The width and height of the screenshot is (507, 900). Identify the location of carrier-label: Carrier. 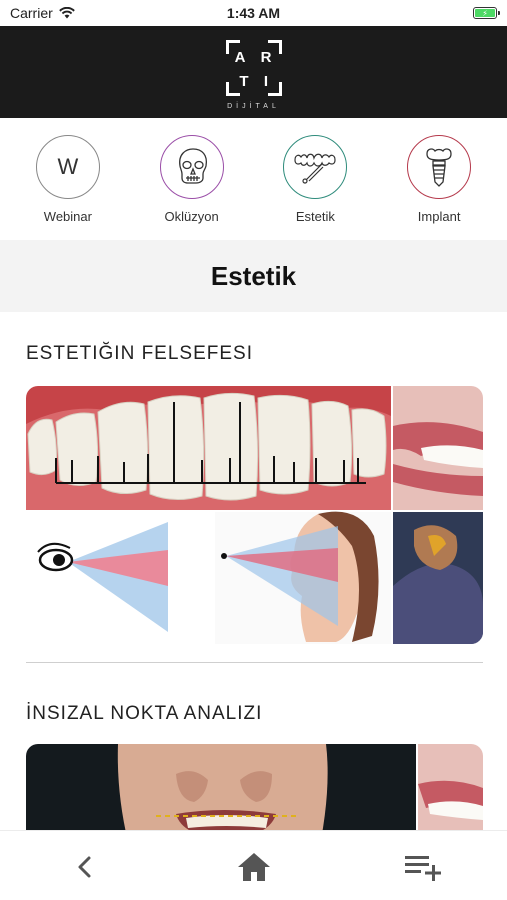
(31, 13).